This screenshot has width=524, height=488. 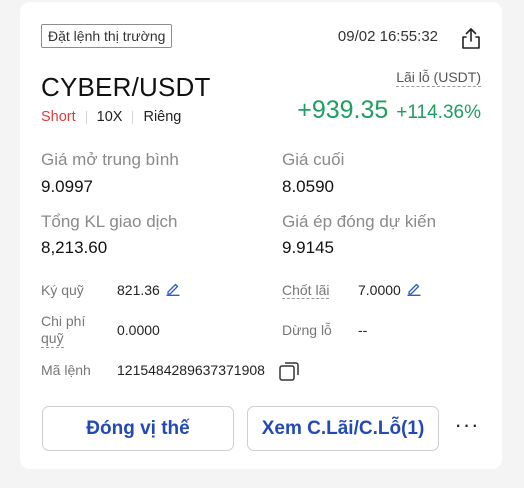 What do you see at coordinates (62, 290) in the screenshot?
I see `margin-label: Ký quỹ` at bounding box center [62, 290].